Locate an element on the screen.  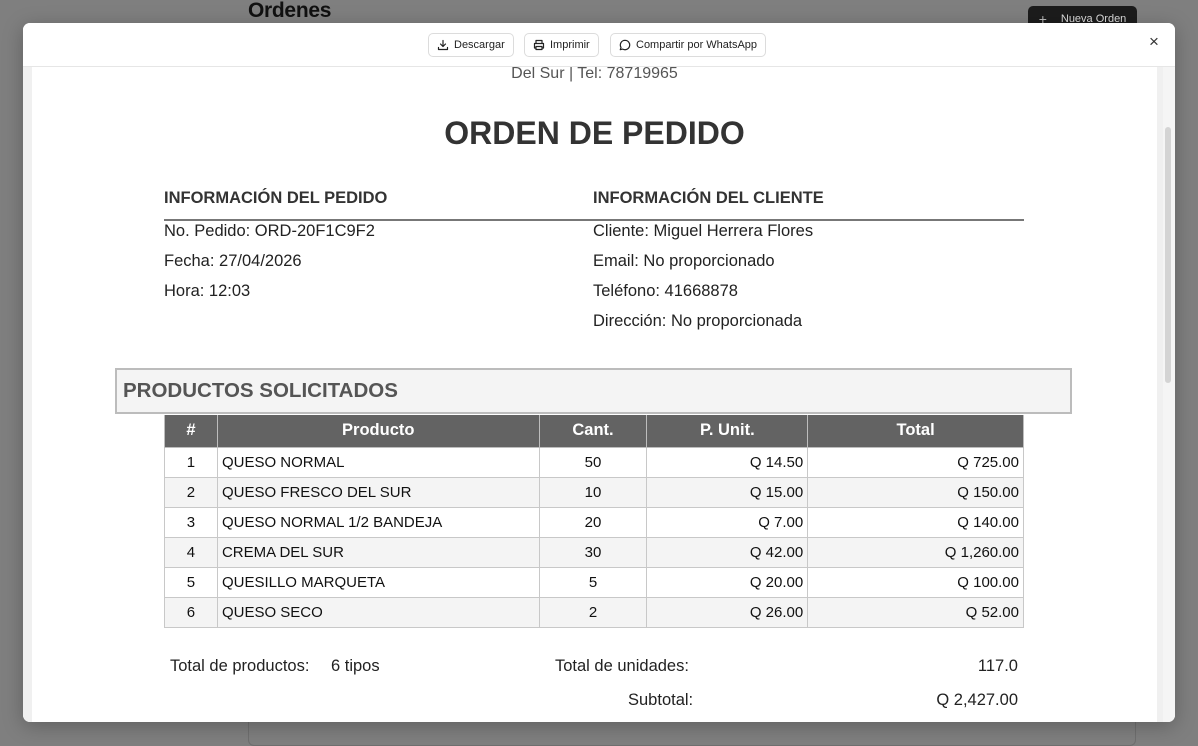
info-divider is located at coordinates (594, 220).